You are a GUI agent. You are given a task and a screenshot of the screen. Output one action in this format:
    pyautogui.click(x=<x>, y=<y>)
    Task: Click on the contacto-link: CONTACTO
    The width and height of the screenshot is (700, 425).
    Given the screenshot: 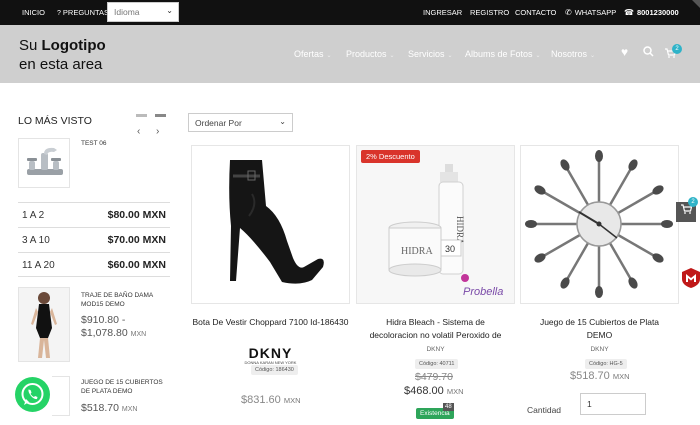 What is the action you would take?
    pyautogui.click(x=535, y=12)
    